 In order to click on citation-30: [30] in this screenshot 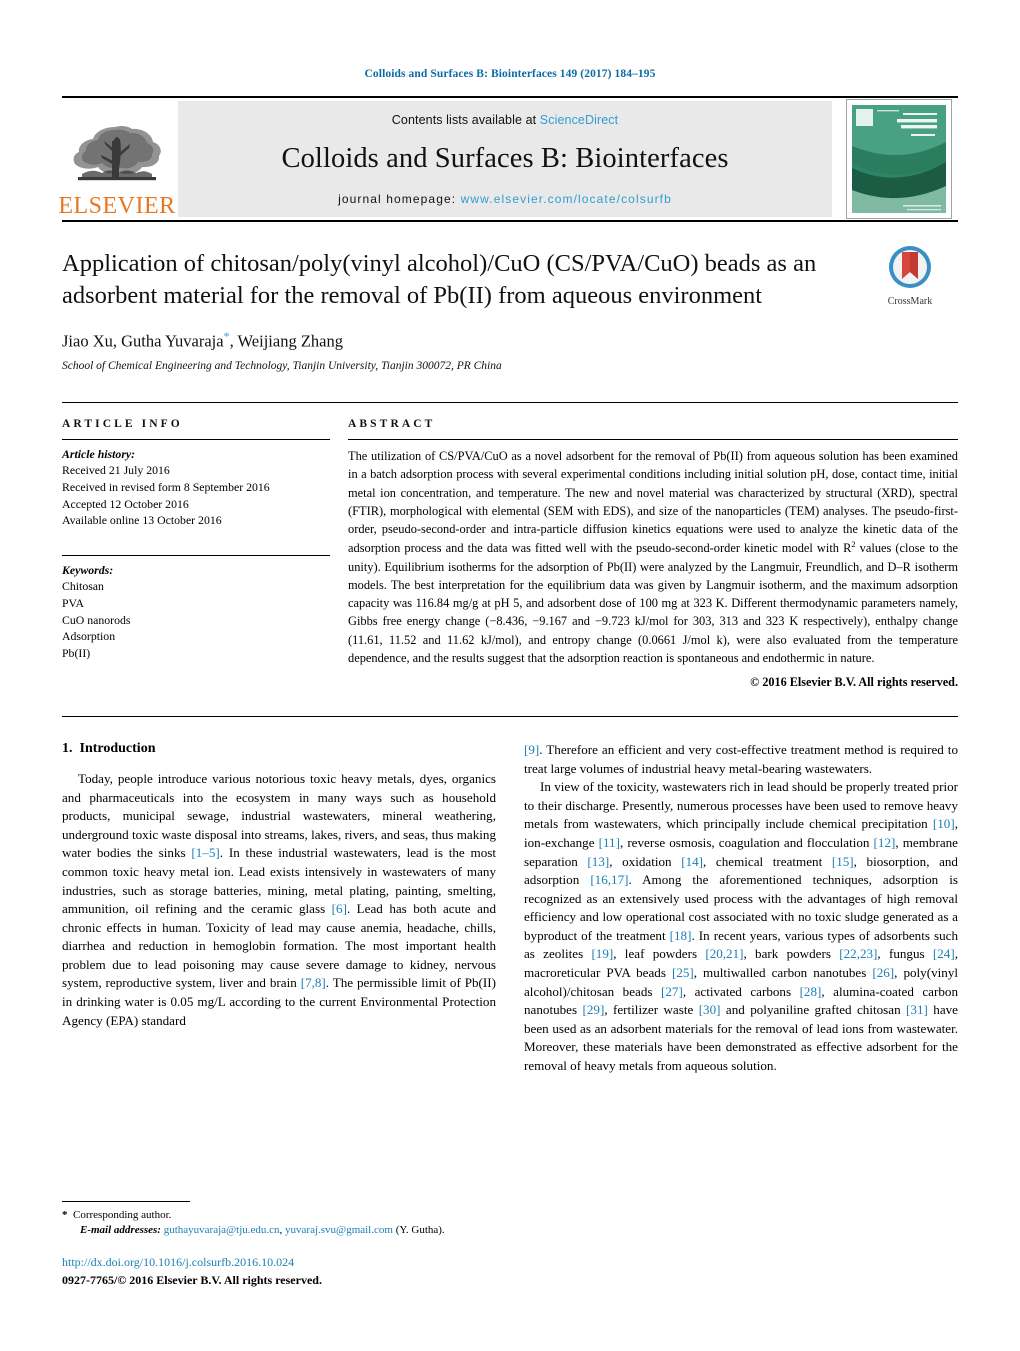, I will do `click(710, 1009)`.